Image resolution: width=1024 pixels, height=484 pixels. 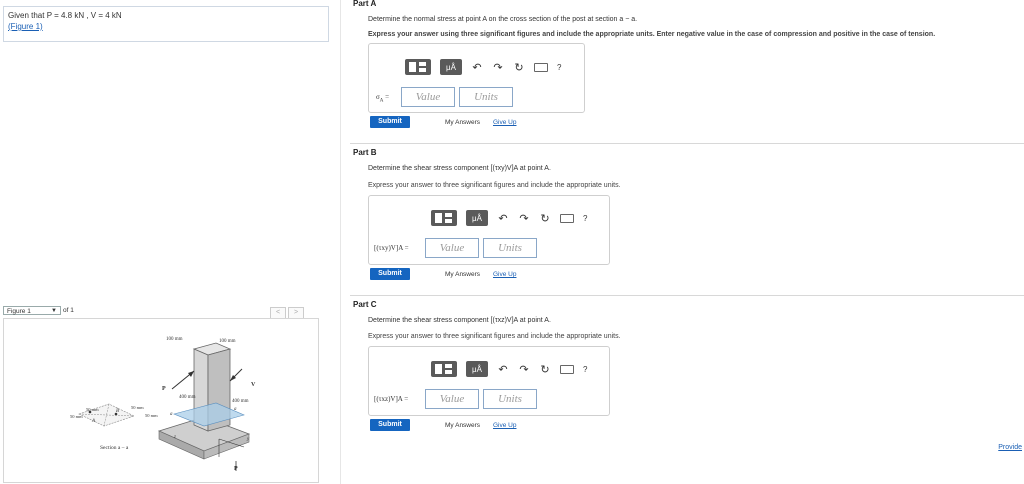 I want to click on v-force-label: V, so click(x=253, y=385).